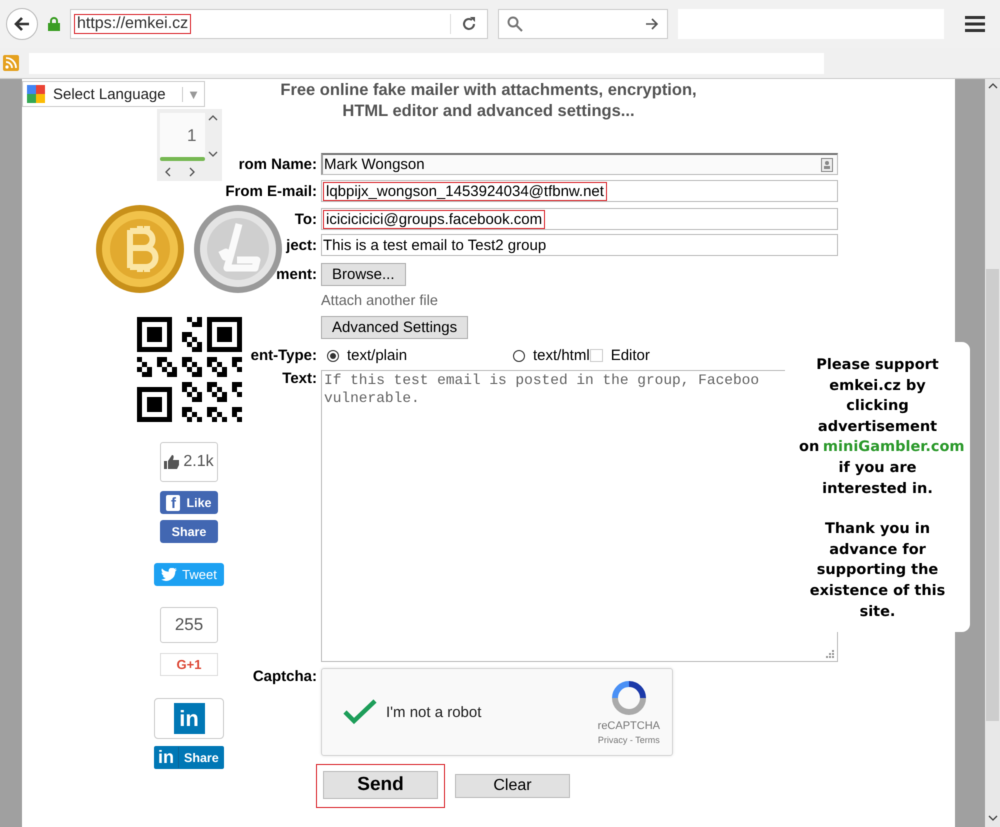  I want to click on like-count: 2.1k, so click(189, 462).